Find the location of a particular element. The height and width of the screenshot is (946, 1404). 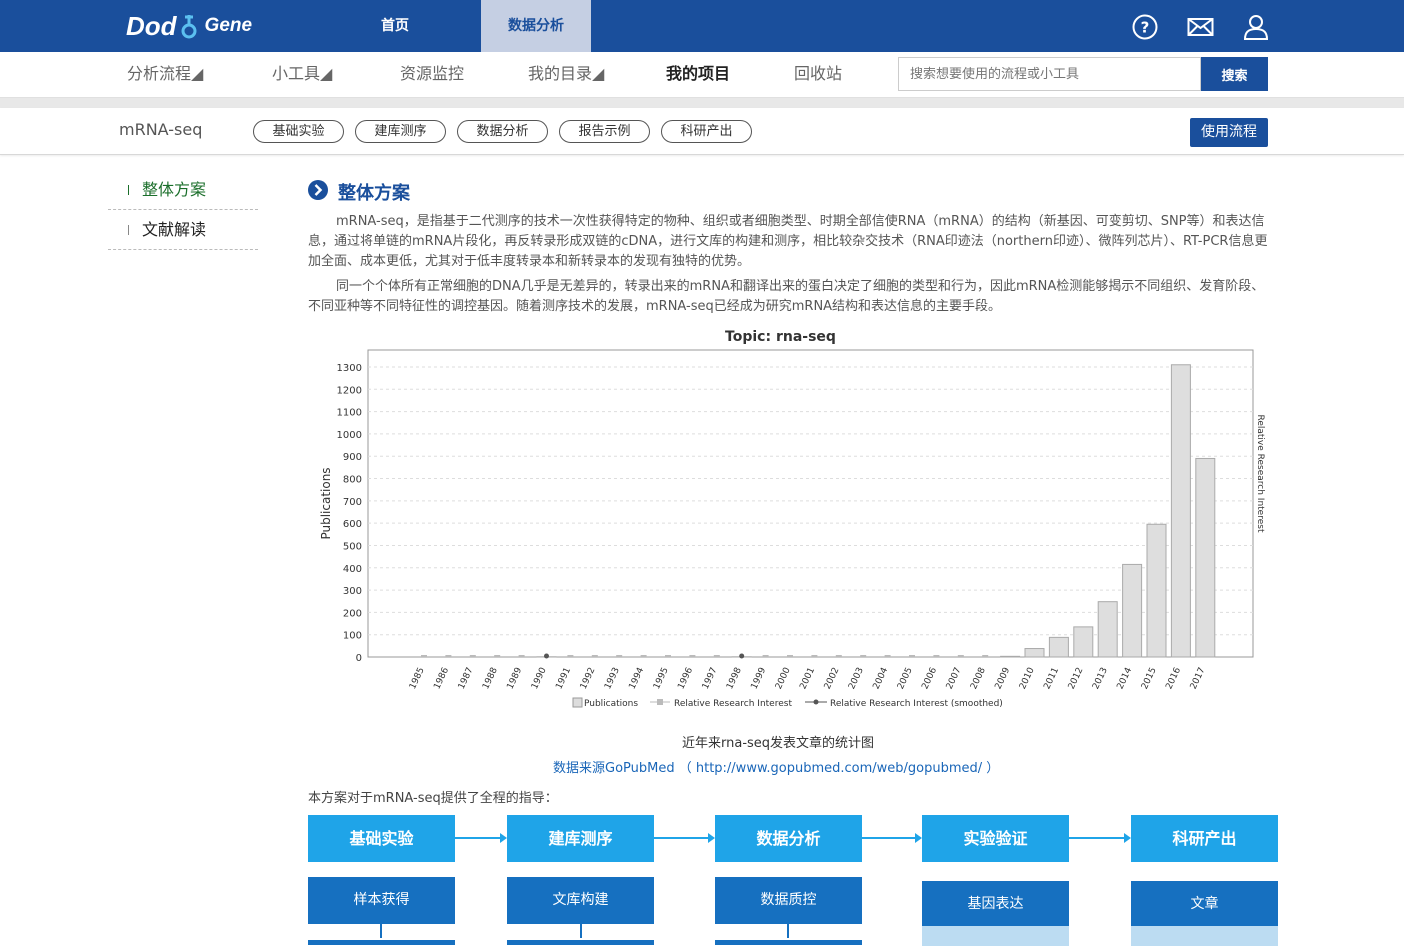

sidebar-item-label: 文献解读 is located at coordinates (174, 229).